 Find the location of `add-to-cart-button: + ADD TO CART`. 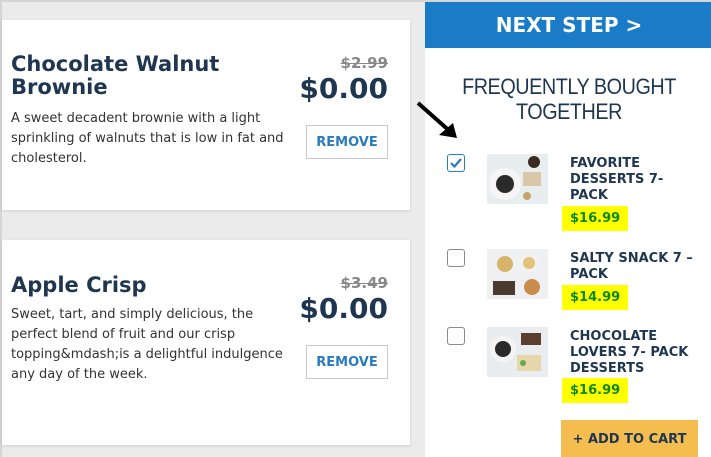

add-to-cart-button: + ADD TO CART is located at coordinates (629, 438).